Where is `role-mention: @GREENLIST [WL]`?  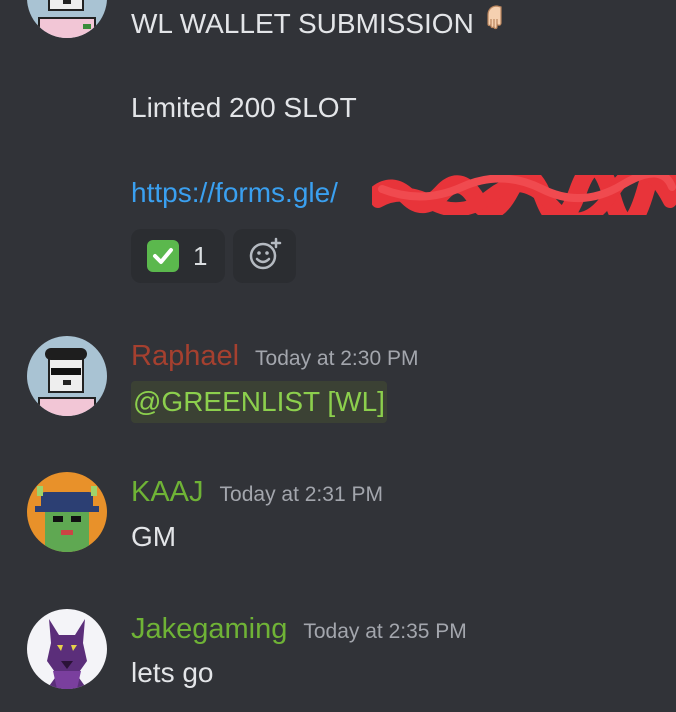
role-mention: @GREENLIST [WL] is located at coordinates (259, 402).